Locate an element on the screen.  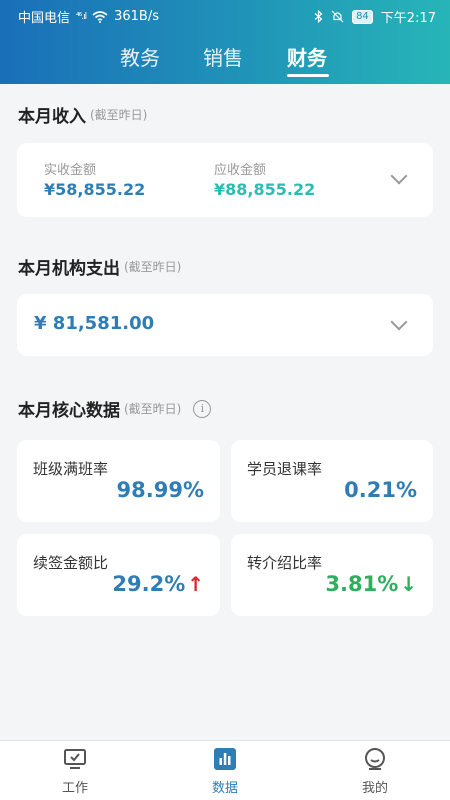
income-section-title: 本月收入 (截至昨日) is located at coordinates (82, 114).